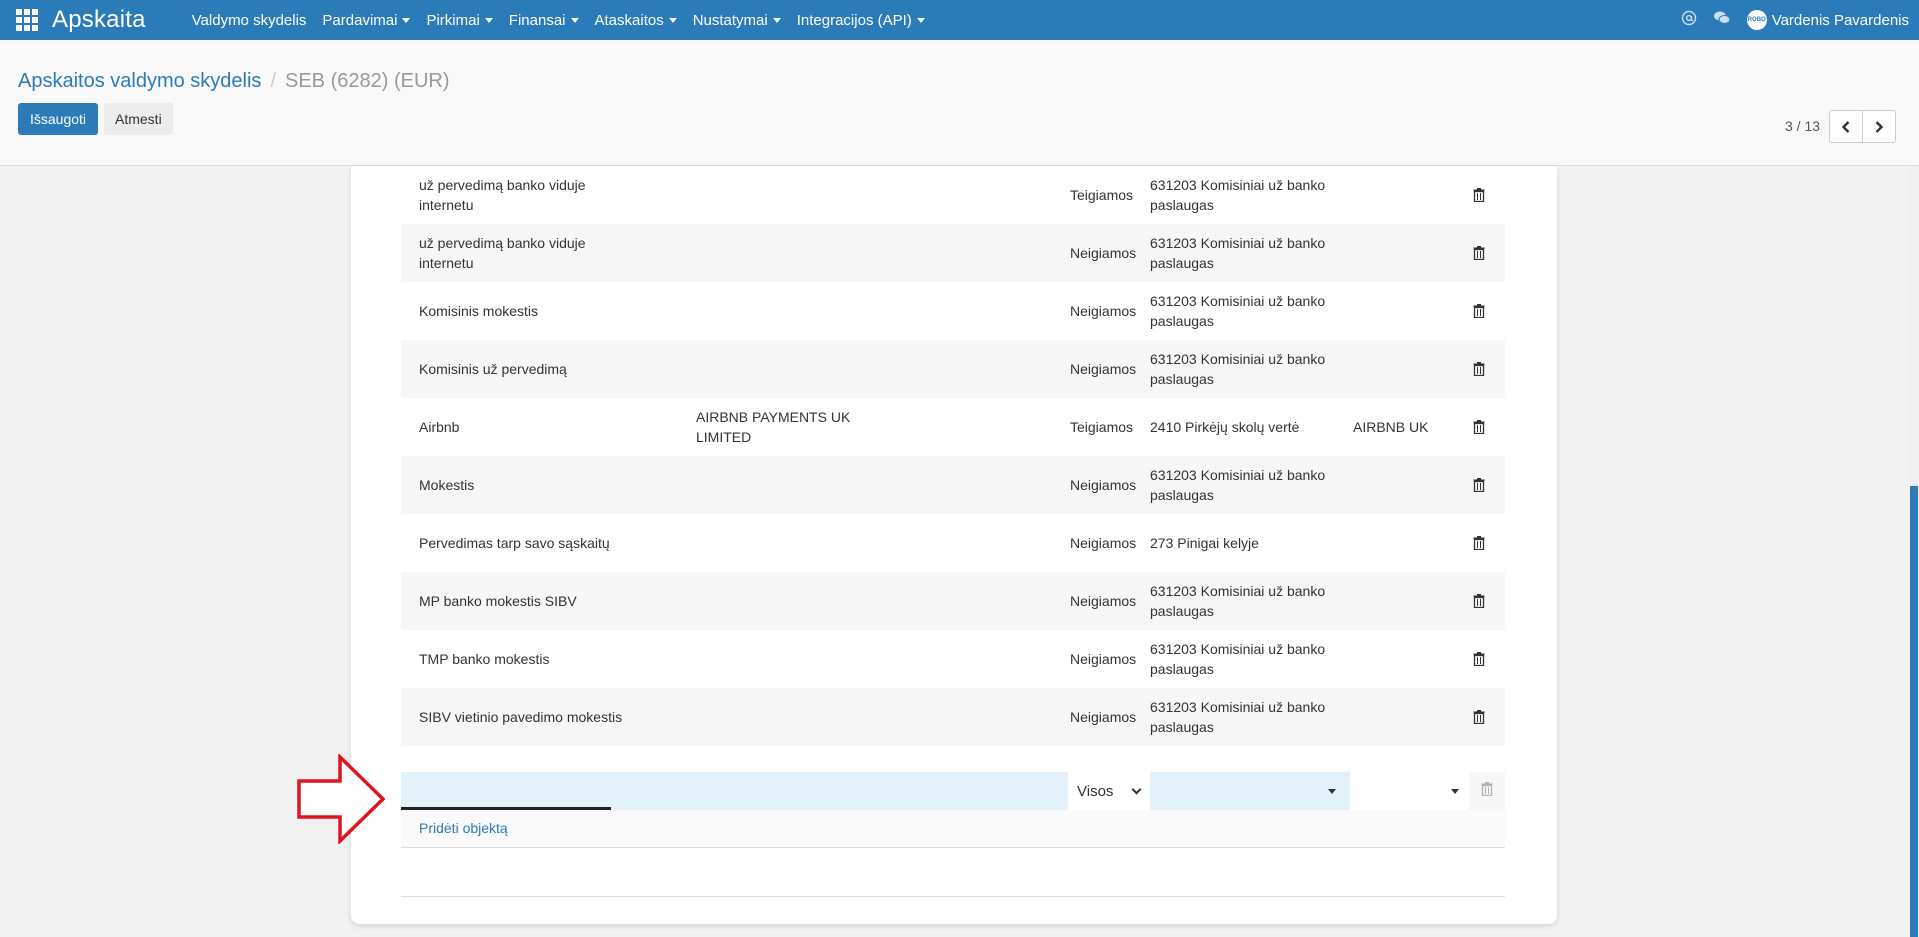  What do you see at coordinates (27, 20) in the screenshot?
I see `apps-grid-icon` at bounding box center [27, 20].